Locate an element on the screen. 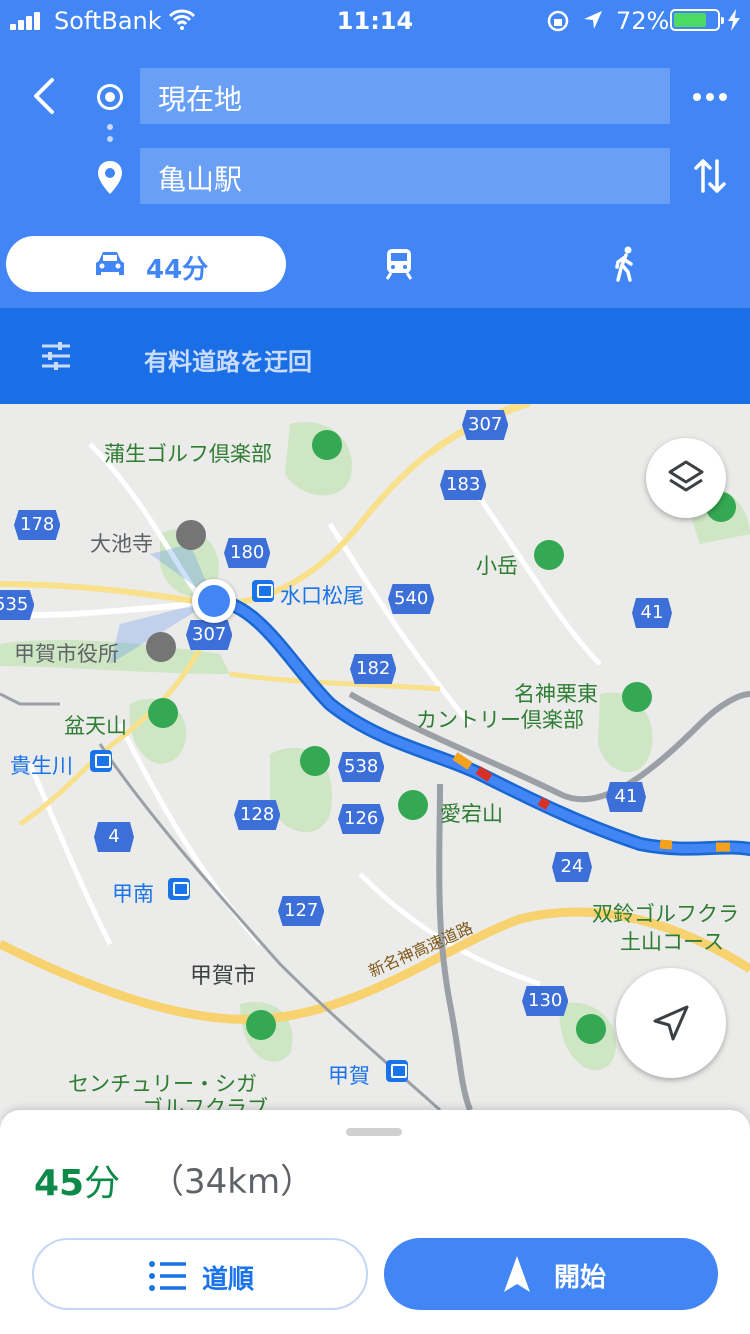 Image resolution: width=750 pixels, height=1334 pixels. tab-driving: 44分 is located at coordinates (146, 264).